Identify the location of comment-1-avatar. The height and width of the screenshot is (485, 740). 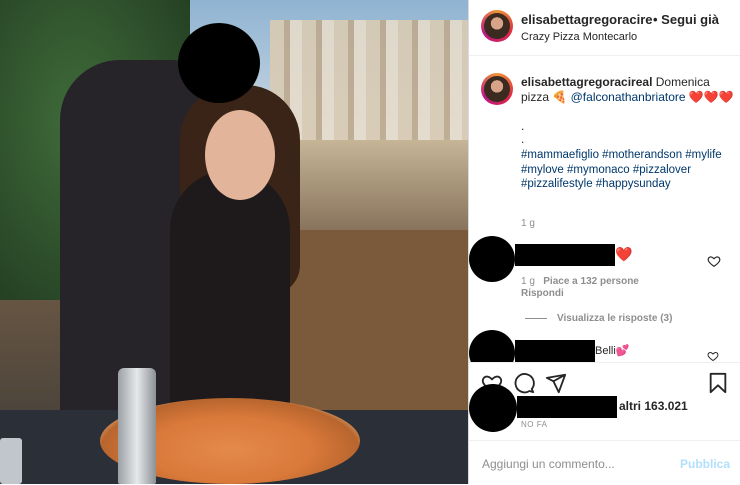
(492, 259).